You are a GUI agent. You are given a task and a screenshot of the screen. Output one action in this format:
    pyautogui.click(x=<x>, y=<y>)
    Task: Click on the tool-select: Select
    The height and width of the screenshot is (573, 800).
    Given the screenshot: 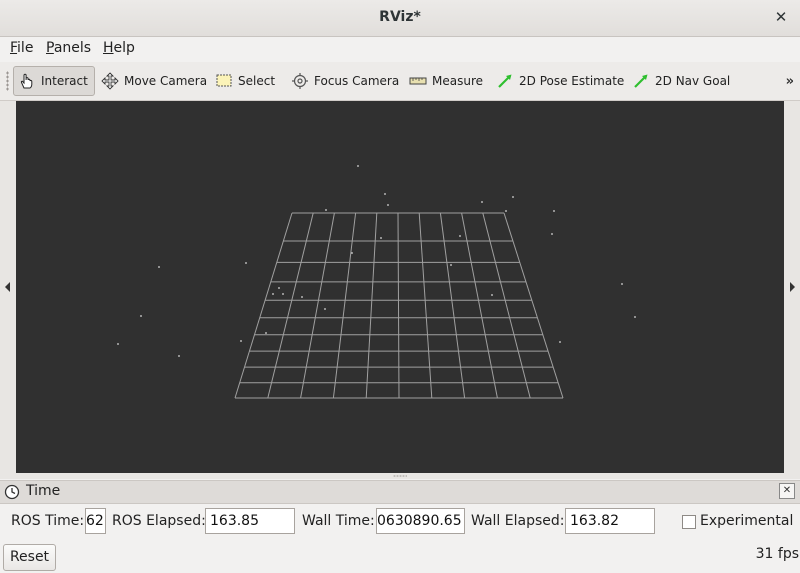 What is the action you would take?
    pyautogui.click(x=245, y=81)
    